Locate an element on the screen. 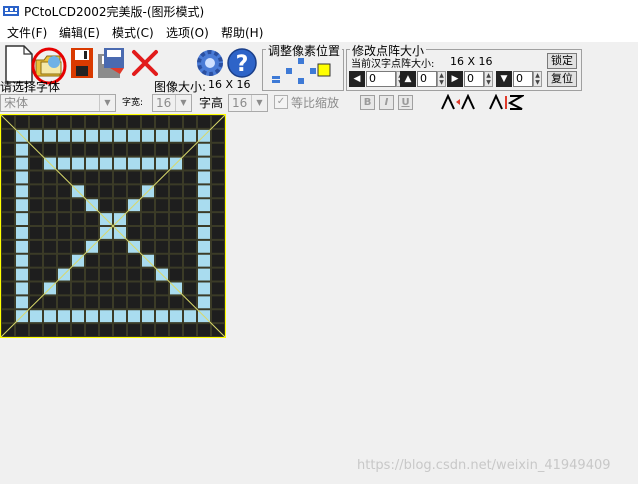 Image resolution: width=638 pixels, height=484 pixels. help-icon: ? is located at coordinates (242, 63).